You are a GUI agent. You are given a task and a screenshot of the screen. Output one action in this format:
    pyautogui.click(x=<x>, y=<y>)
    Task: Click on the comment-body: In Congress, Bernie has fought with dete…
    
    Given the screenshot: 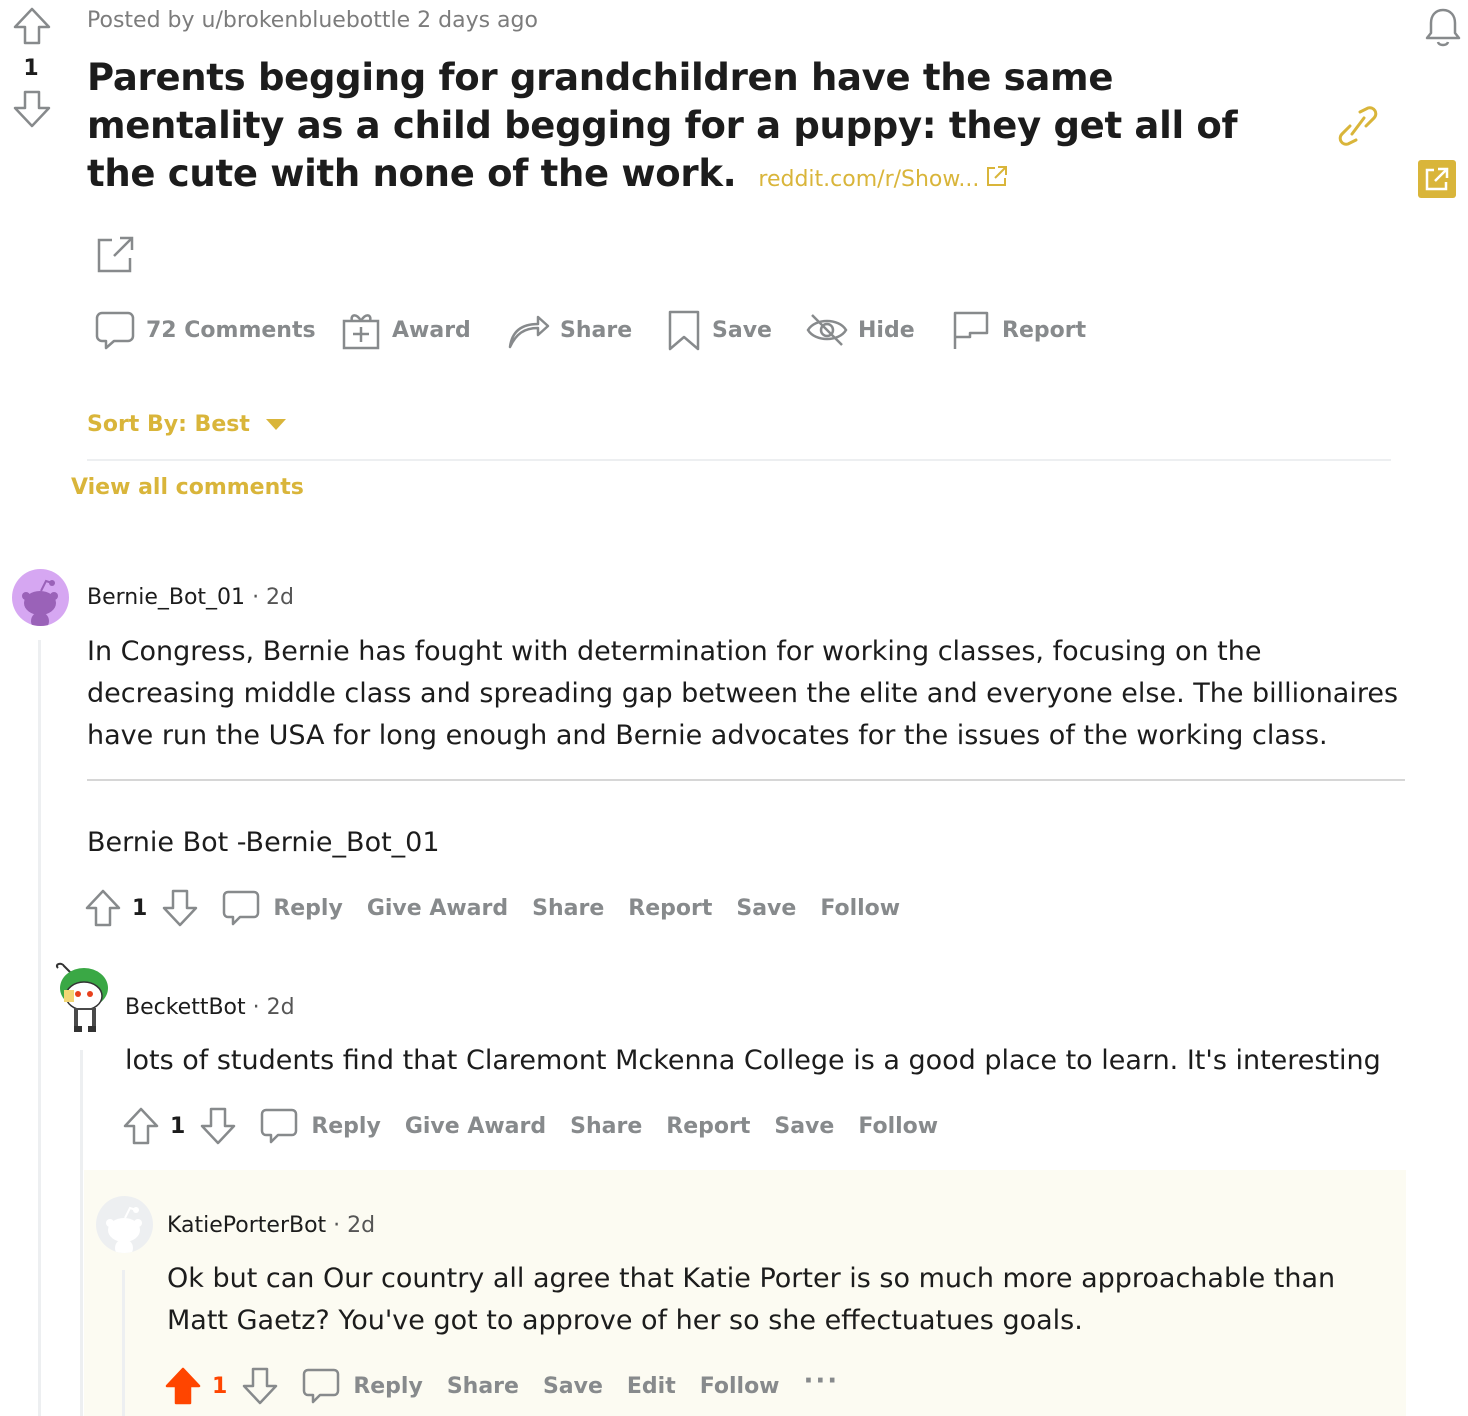 What is the action you would take?
    pyautogui.click(x=743, y=693)
    